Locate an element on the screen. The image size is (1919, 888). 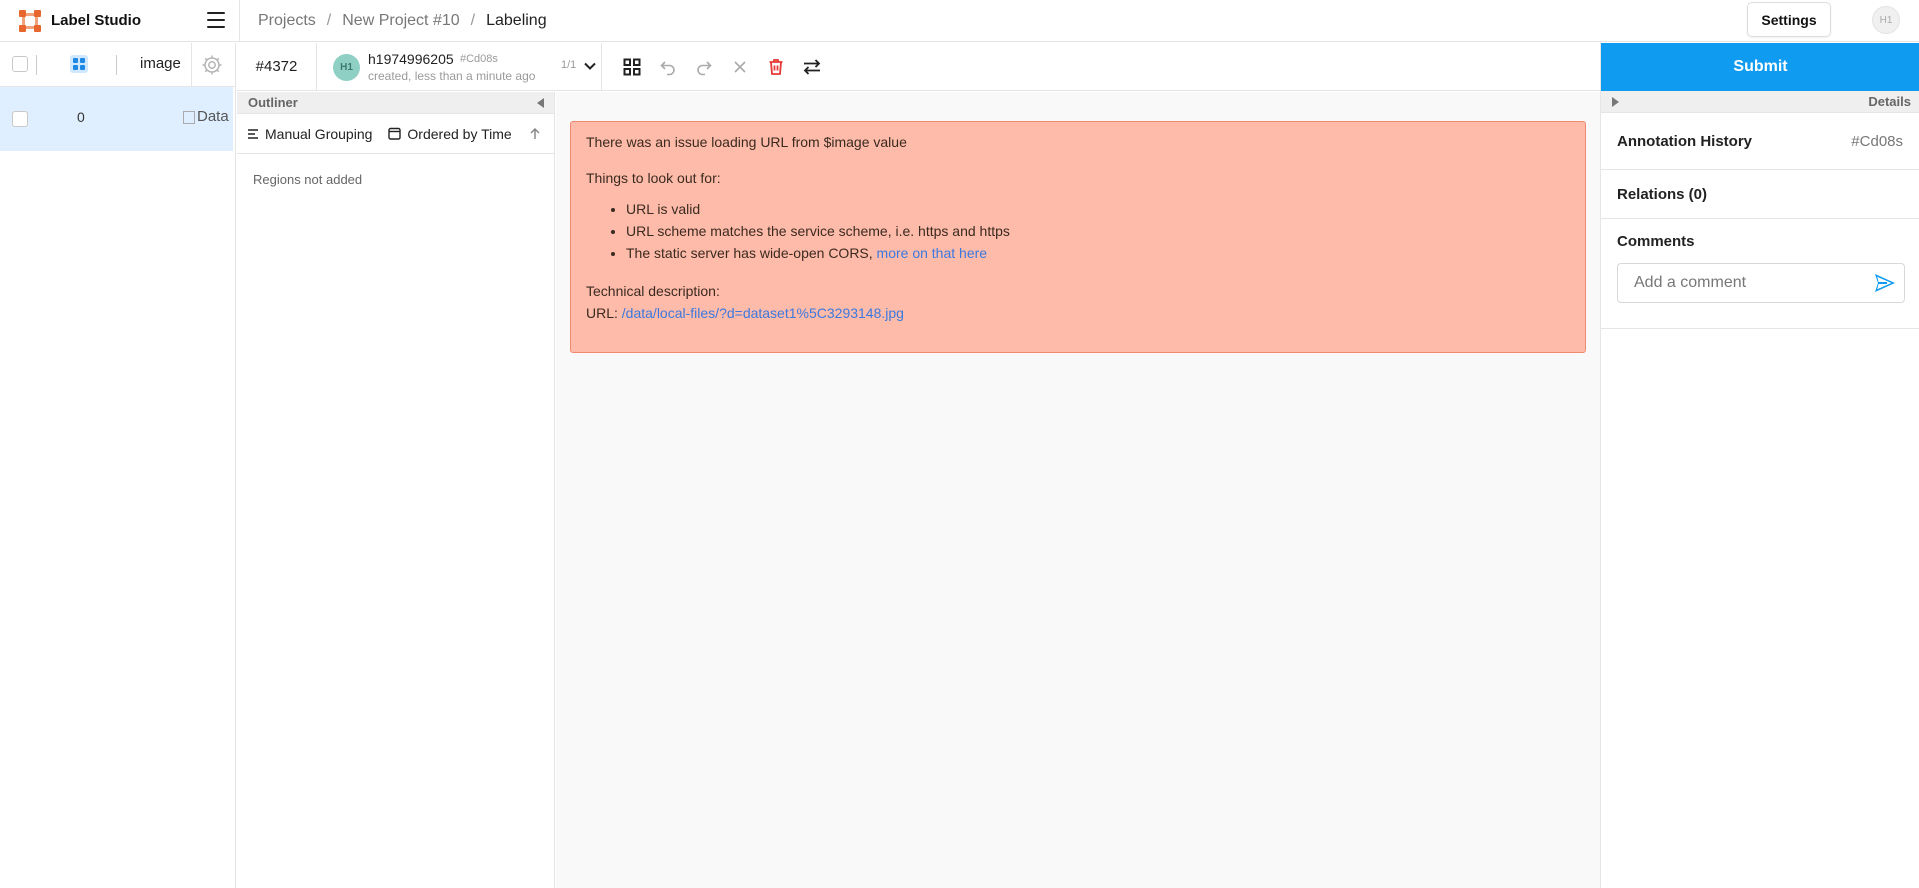
redo-icon is located at coordinates (704, 67).